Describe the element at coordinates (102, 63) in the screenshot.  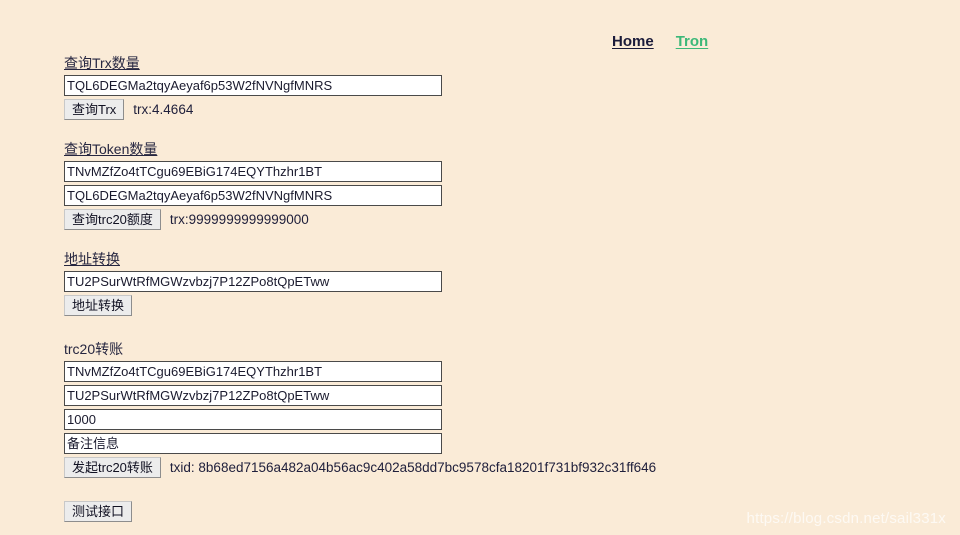
I see `section-title-trx-query: 查询Trx数量` at that location.